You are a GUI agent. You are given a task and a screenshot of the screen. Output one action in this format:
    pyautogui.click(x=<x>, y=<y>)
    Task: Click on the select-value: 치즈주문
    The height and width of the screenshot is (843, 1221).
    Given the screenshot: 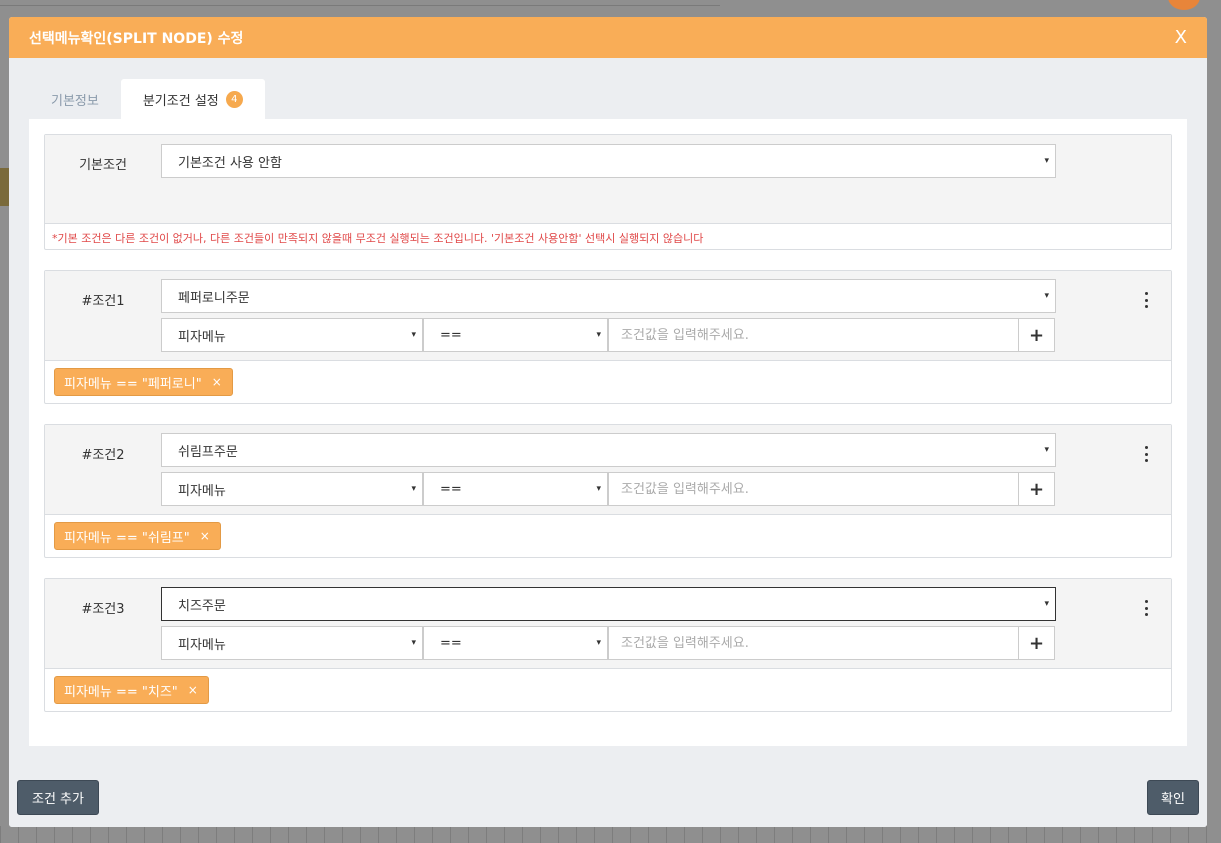 What is the action you would take?
    pyautogui.click(x=202, y=606)
    